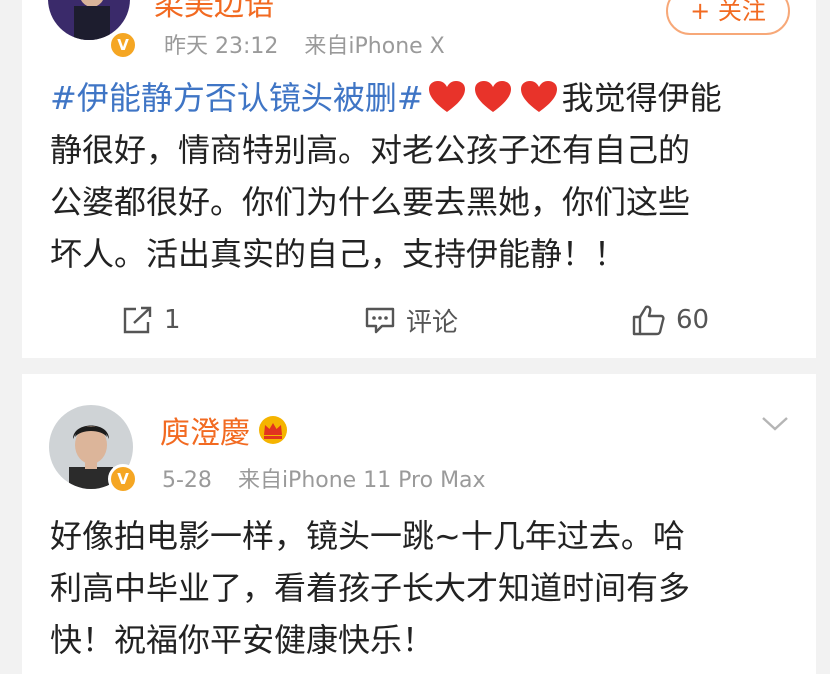 Image resolution: width=830 pixels, height=674 pixels. I want to click on repost-icon, so click(137, 320).